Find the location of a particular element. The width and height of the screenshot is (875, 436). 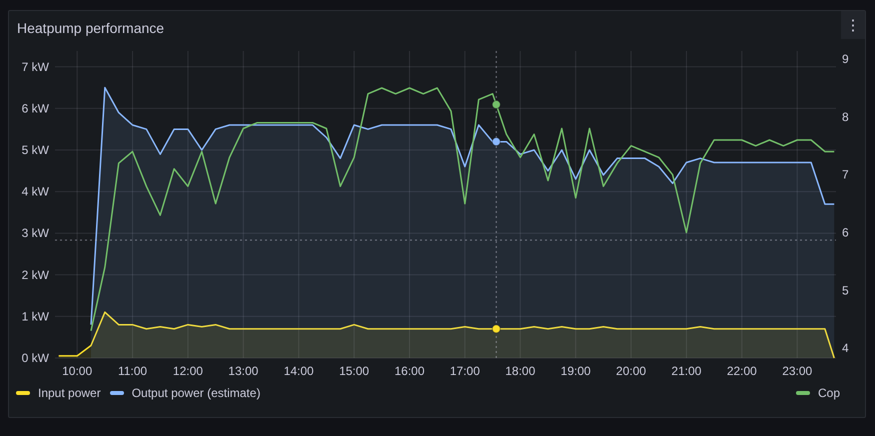

axis-label: 20:00 is located at coordinates (631, 371).